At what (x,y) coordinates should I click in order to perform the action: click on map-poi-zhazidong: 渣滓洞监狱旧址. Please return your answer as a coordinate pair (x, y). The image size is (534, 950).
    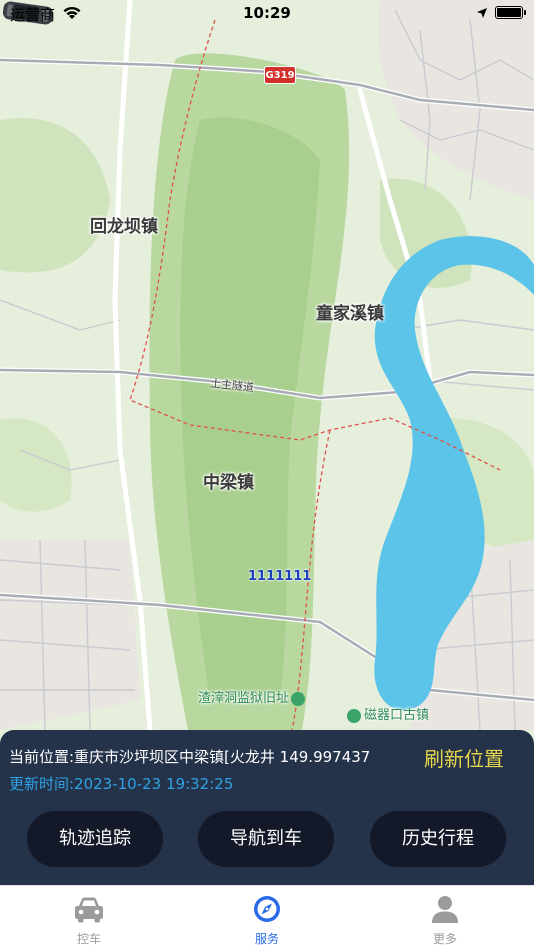
    Looking at the image, I should click on (252, 696).